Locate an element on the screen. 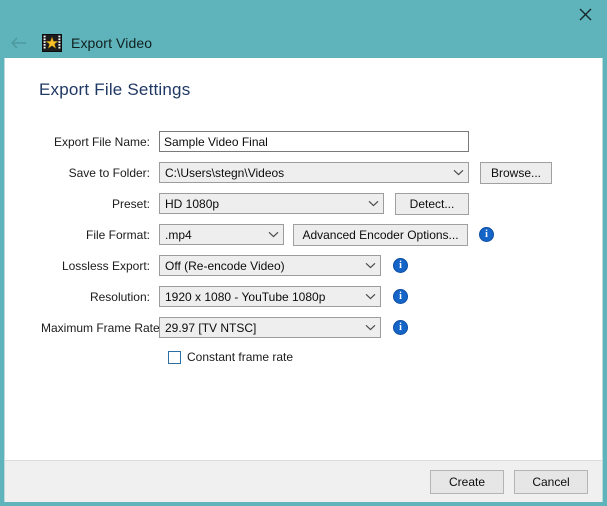  page-title: Export File Settings is located at coordinates (115, 89).